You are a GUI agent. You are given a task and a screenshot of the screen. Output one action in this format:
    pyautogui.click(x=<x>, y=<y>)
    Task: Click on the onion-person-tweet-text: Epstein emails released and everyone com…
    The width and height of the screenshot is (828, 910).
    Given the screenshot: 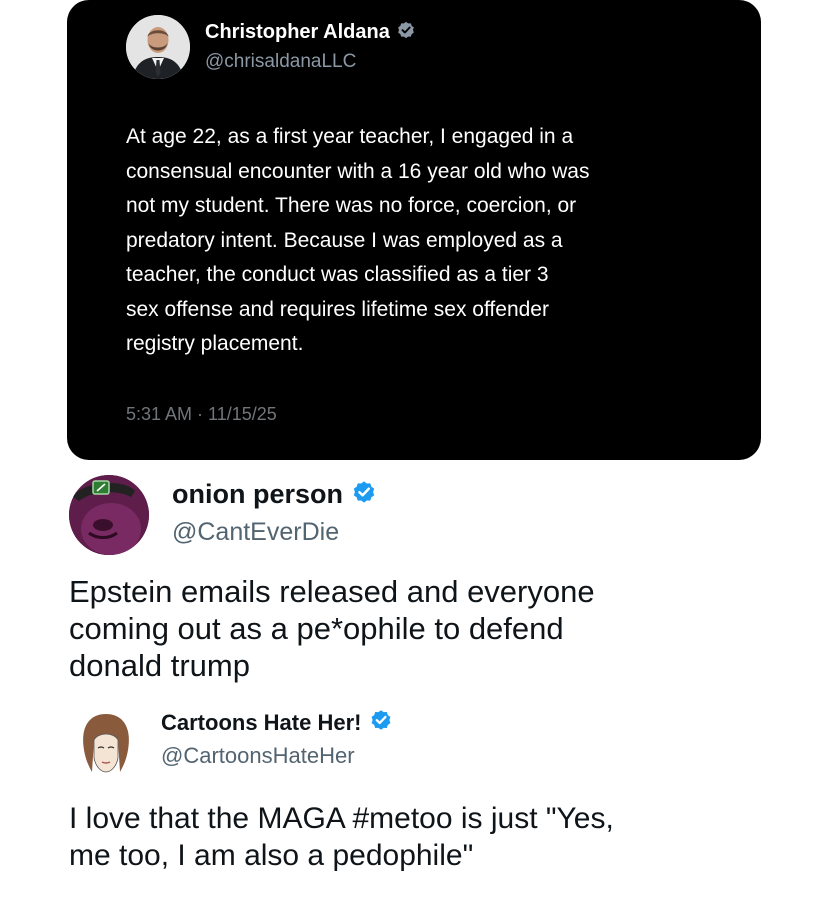 What is the action you would take?
    pyautogui.click(x=419, y=628)
    